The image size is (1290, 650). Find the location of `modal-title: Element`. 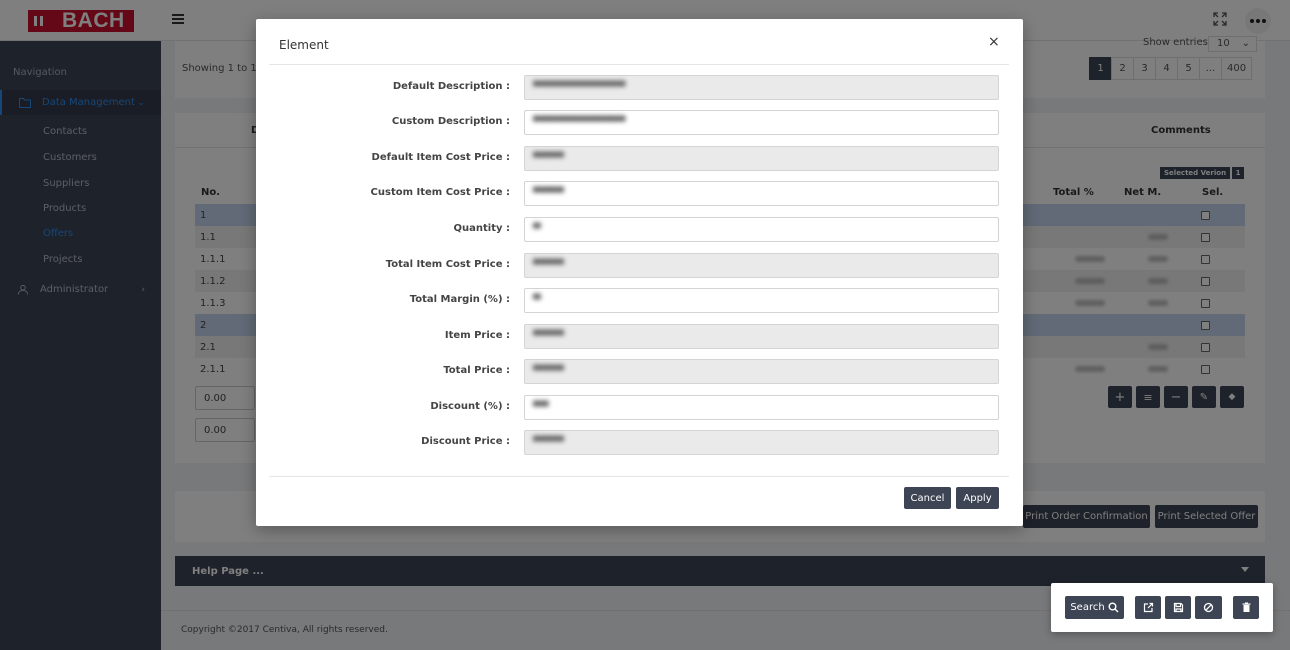

modal-title: Element is located at coordinates (304, 45).